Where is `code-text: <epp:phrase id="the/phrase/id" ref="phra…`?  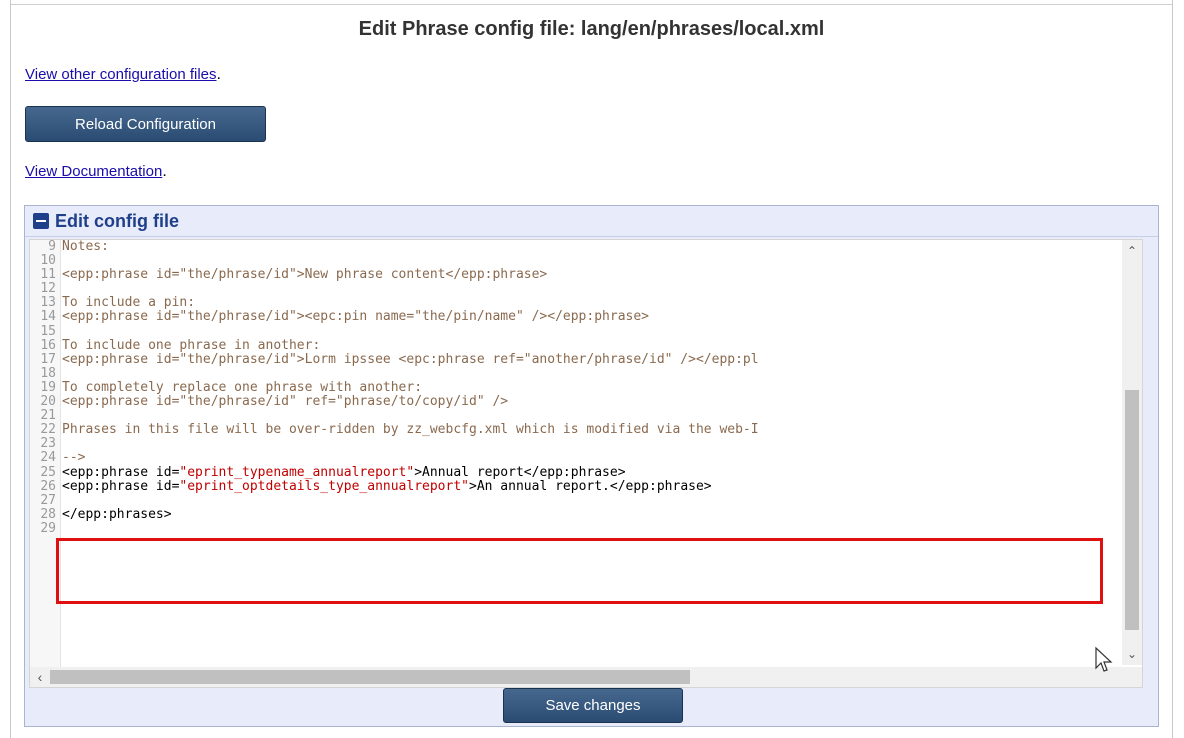 code-text: <epp:phrase id="the/phrase/id" ref="phra… is located at coordinates (285, 402).